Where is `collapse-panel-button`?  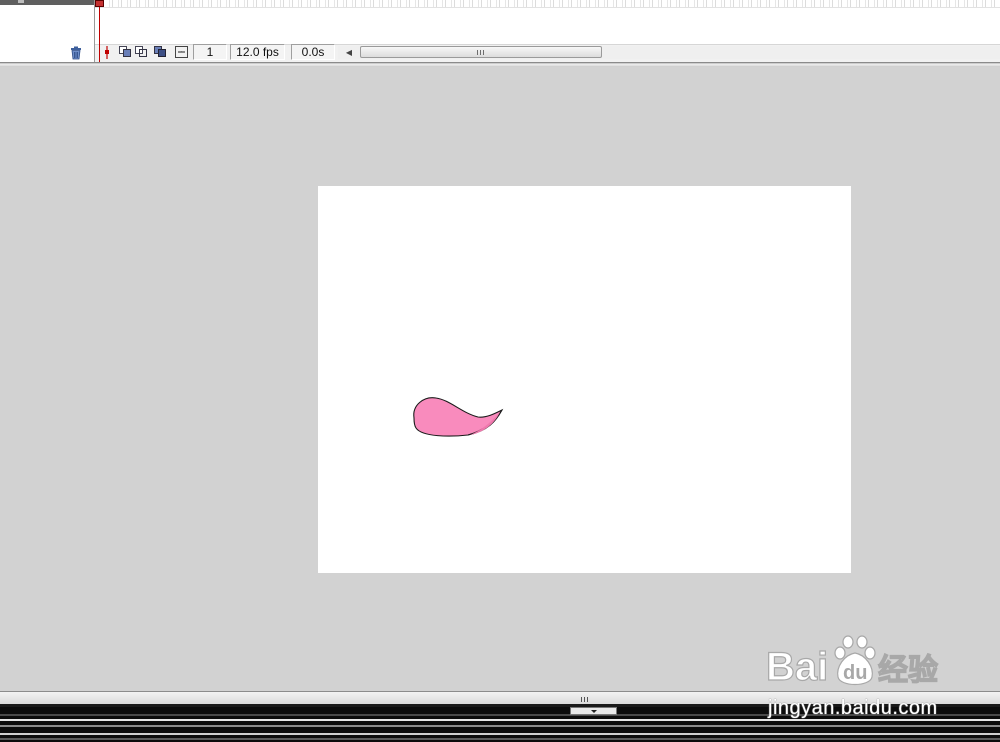 collapse-panel-button is located at coordinates (593, 711).